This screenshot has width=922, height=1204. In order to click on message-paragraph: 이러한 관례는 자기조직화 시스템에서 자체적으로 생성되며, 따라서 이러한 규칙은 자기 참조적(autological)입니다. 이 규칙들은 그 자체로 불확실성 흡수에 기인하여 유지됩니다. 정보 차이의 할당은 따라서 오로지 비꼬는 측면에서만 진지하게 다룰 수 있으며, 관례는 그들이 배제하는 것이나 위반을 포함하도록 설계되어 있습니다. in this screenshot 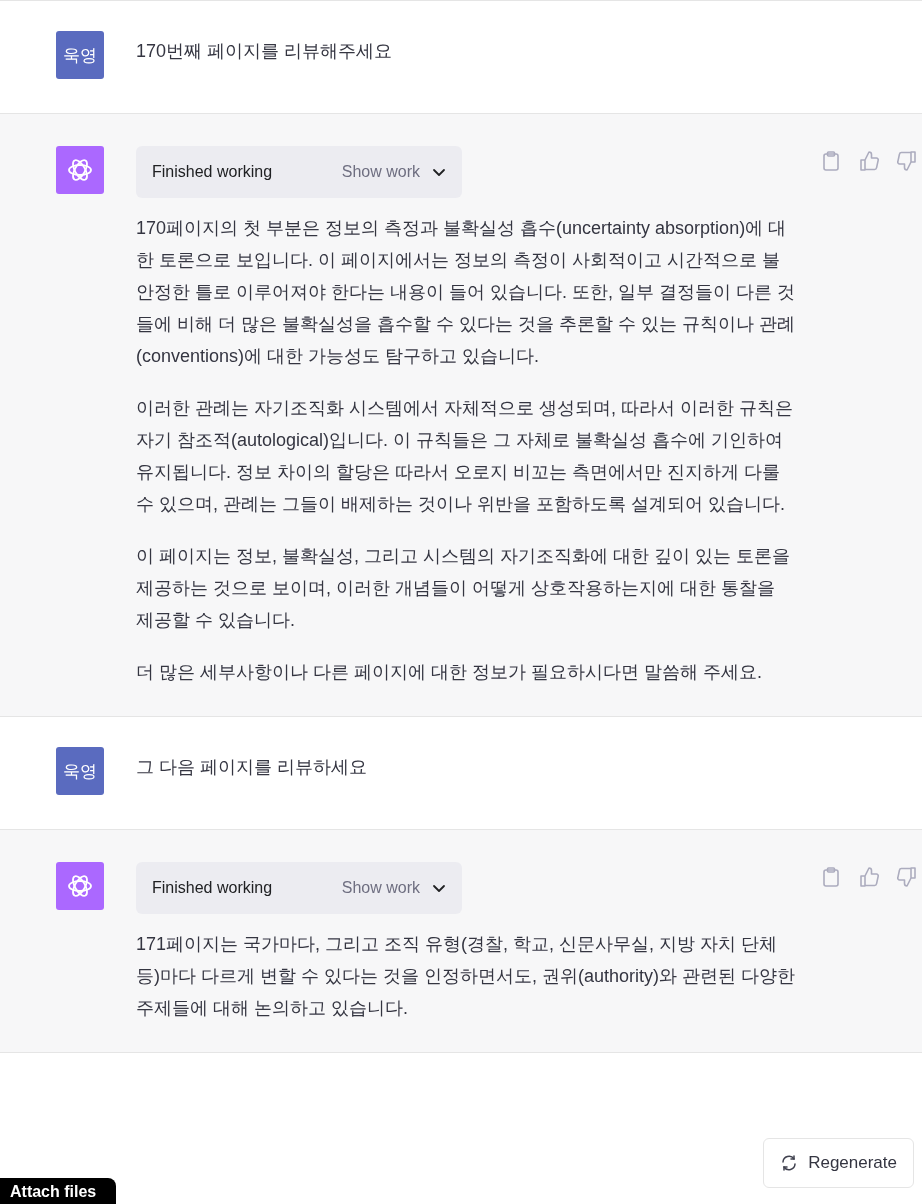, I will do `click(465, 456)`.